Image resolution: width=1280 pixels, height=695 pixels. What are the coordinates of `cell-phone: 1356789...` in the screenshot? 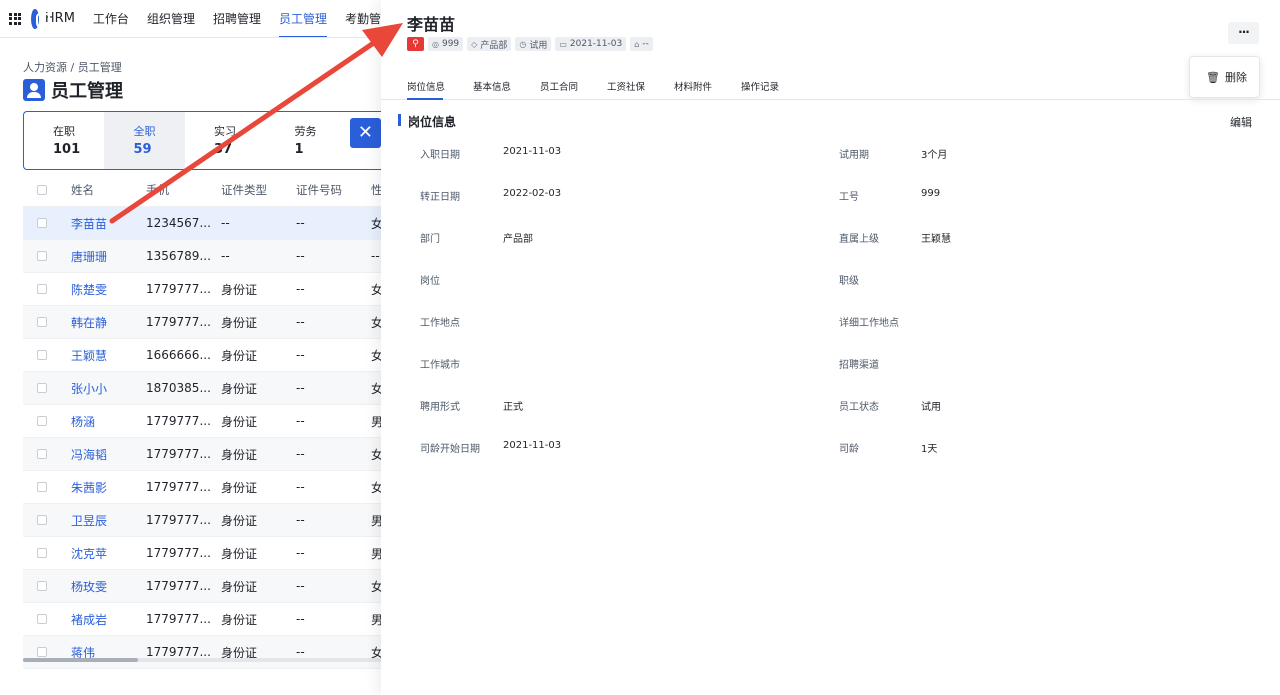 It's located at (178, 256).